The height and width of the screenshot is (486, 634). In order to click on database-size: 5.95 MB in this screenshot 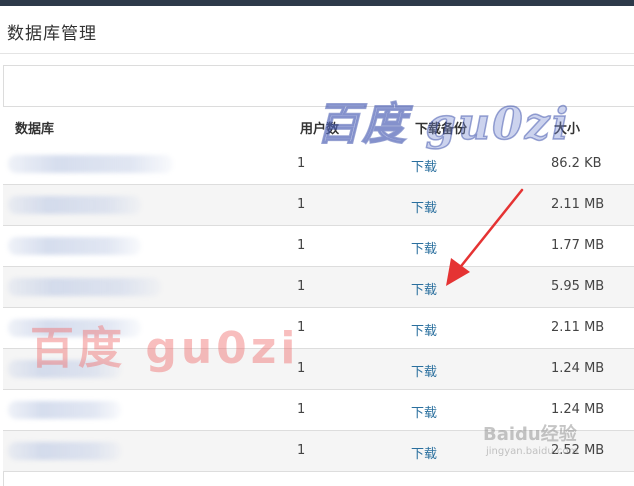, I will do `click(578, 286)`.